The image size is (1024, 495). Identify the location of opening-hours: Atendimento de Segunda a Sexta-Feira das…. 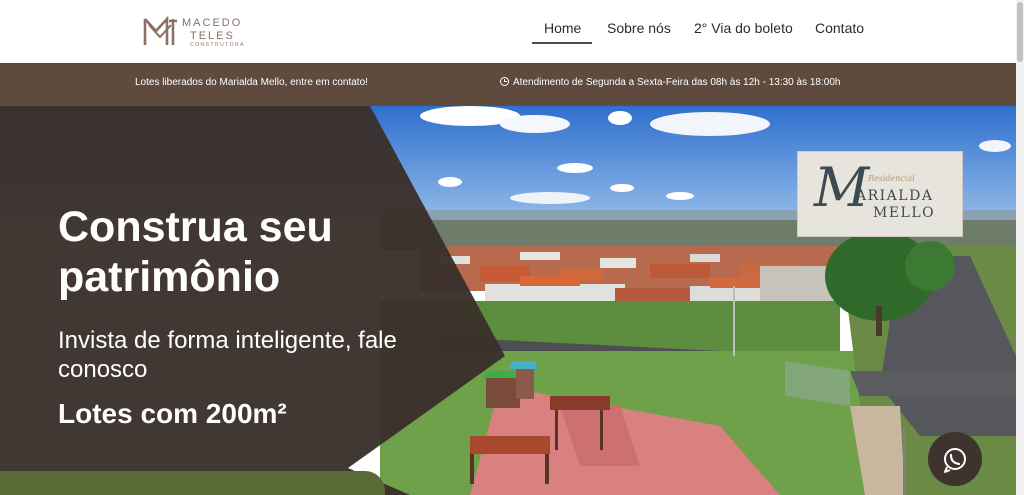
(670, 82).